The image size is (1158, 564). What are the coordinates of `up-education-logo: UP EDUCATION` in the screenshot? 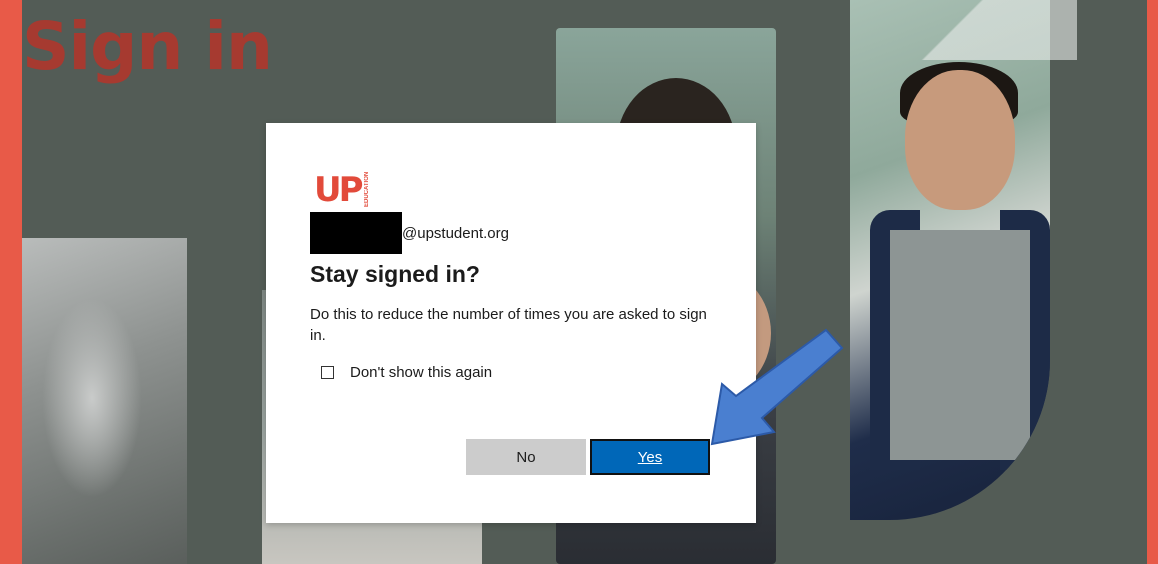 It's located at (513, 187).